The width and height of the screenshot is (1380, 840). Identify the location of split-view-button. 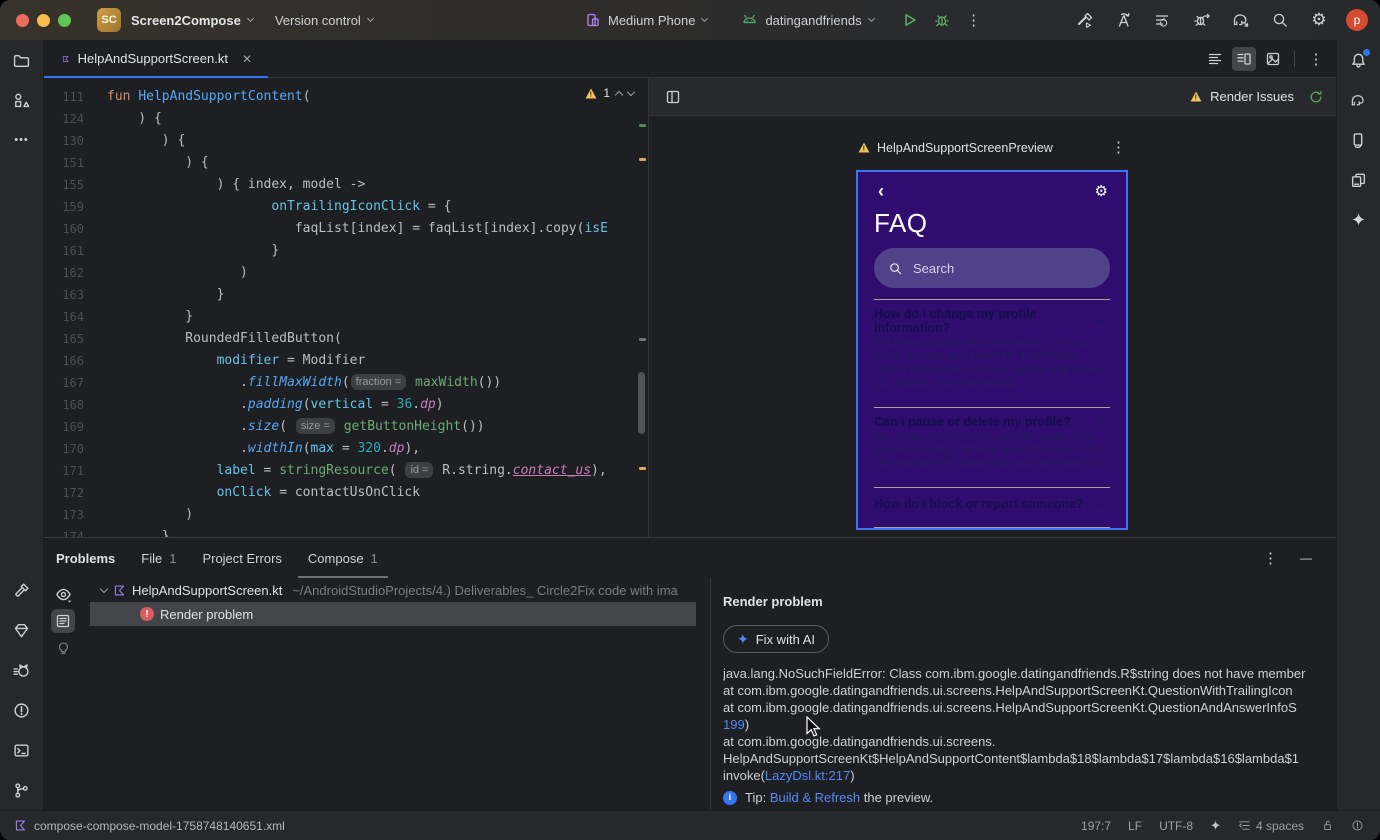
(1244, 59).